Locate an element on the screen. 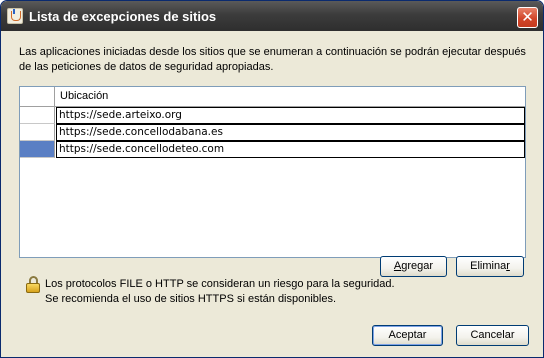 This screenshot has width=544, height=358. remove-button: Eliminar is located at coordinates (490, 266).